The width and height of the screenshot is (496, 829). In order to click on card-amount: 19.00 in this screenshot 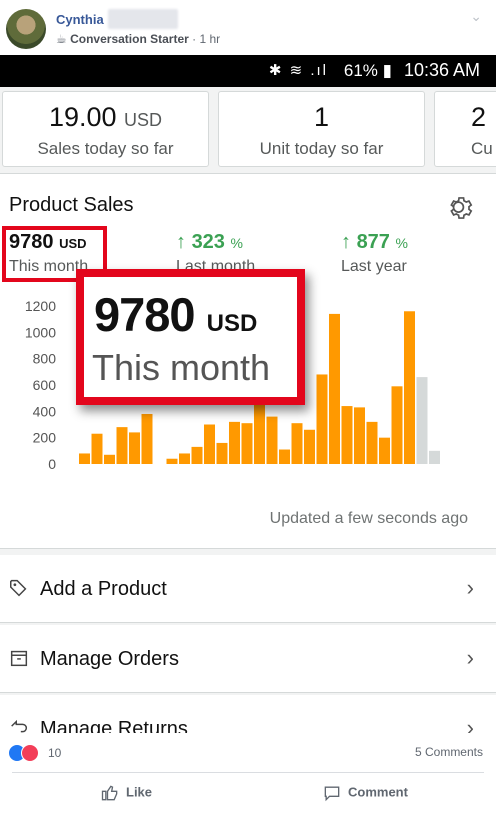, I will do `click(82, 117)`.